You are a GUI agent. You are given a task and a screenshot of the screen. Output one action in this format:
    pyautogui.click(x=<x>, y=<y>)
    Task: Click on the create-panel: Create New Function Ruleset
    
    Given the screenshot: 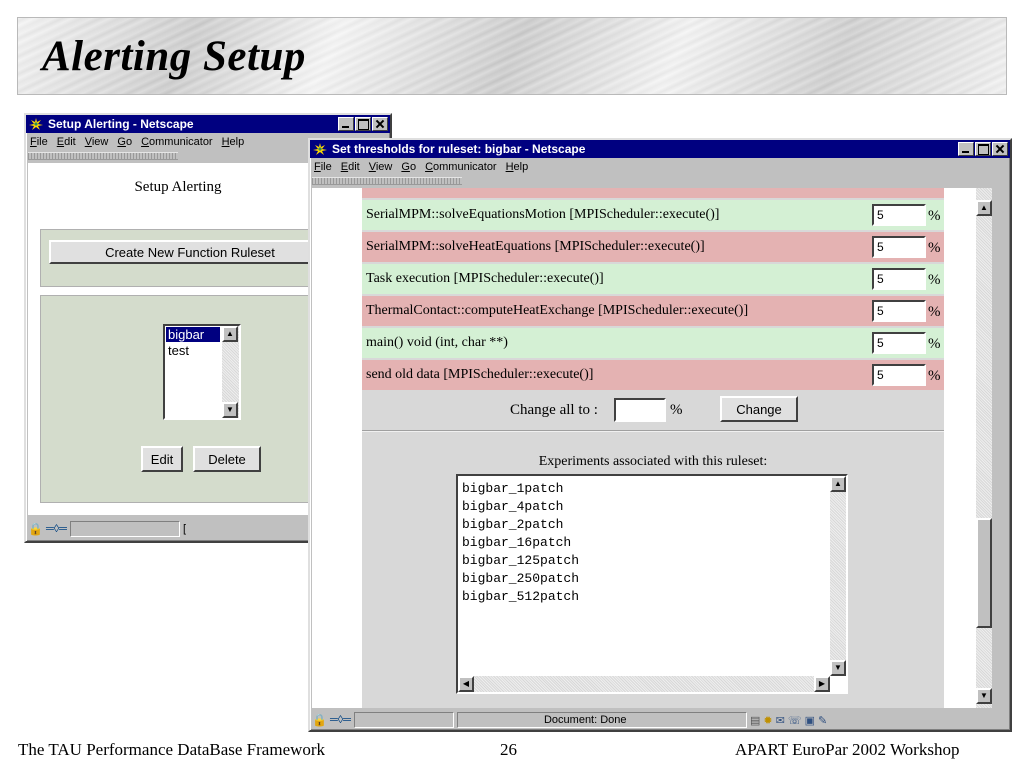 What is the action you would take?
    pyautogui.click(x=190, y=258)
    